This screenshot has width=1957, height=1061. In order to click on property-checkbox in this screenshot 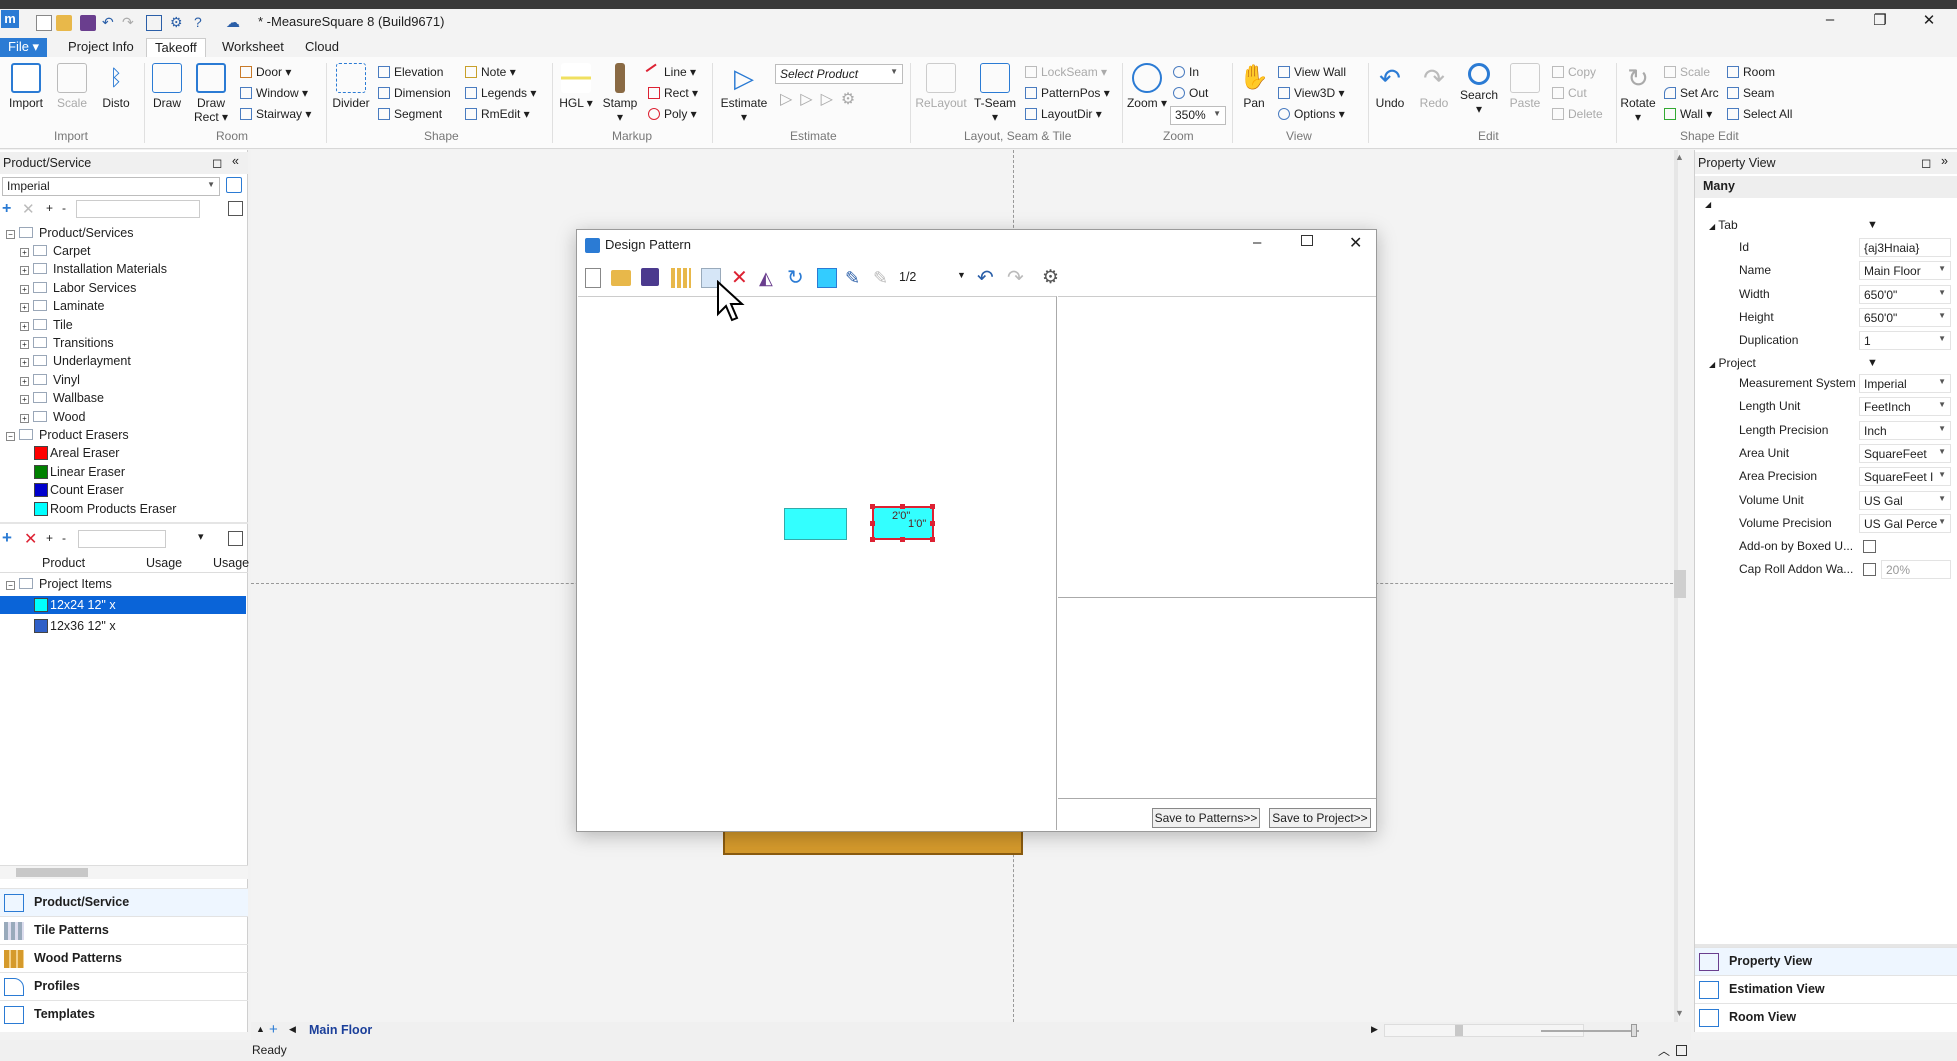, I will do `click(1869, 570)`.